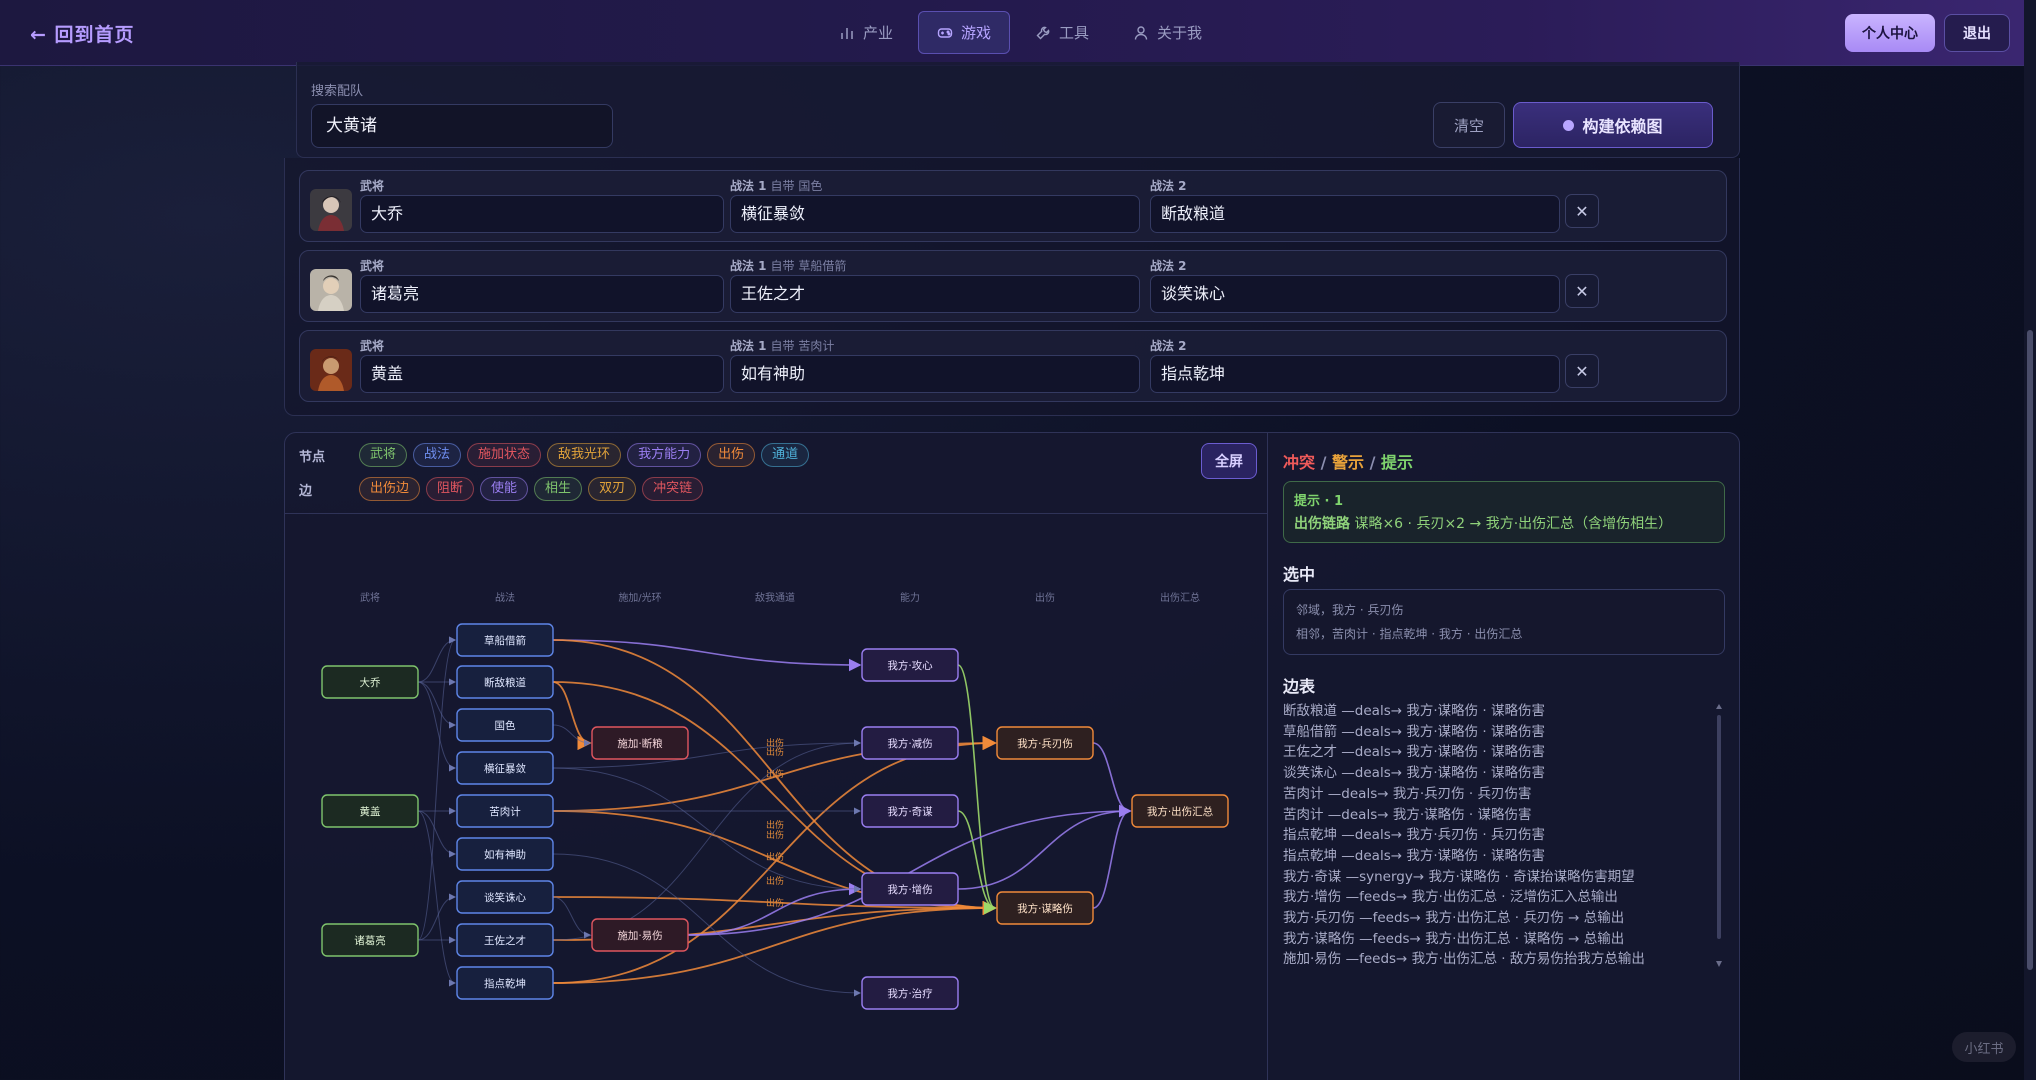  I want to click on graph-node-label: 我方·增伤, so click(909, 889).